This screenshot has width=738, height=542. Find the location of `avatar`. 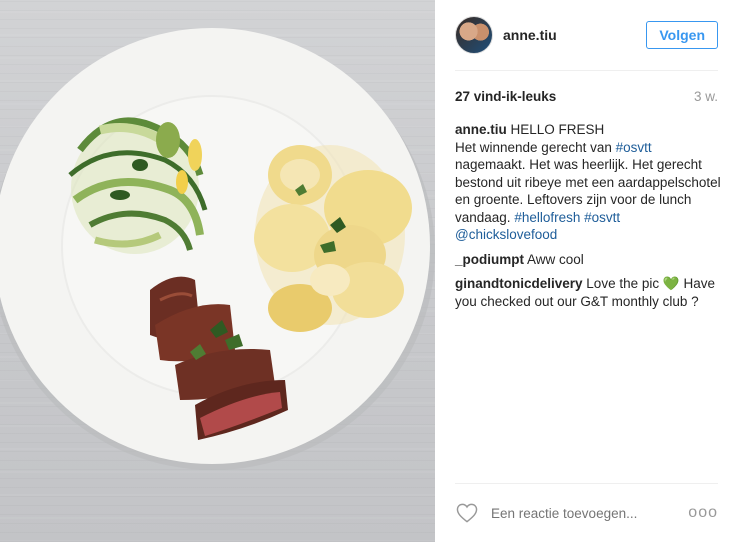

avatar is located at coordinates (474, 35).